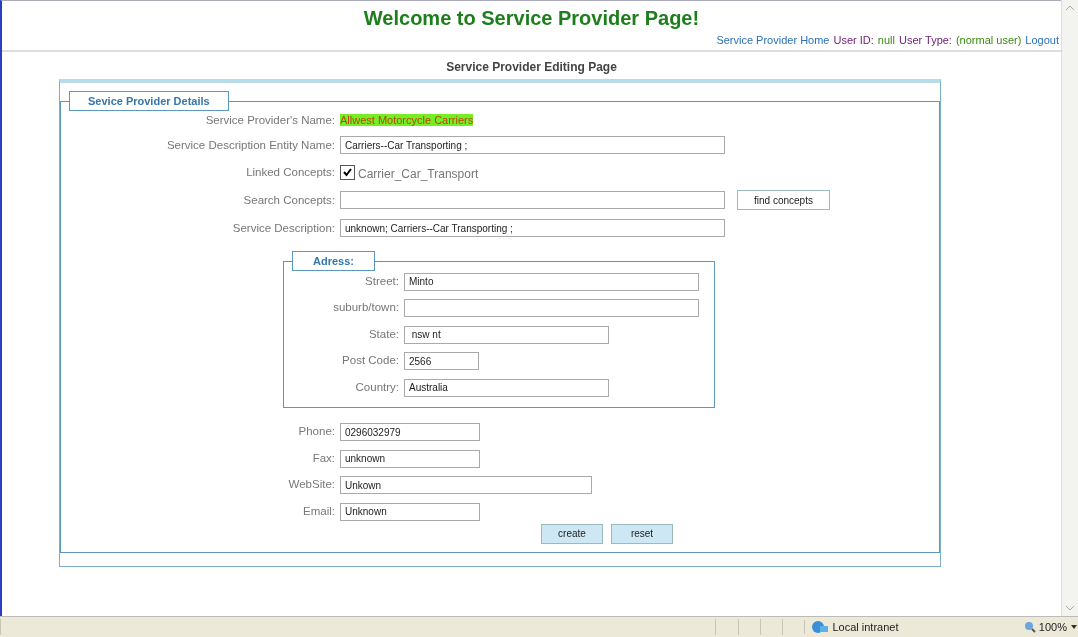 Image resolution: width=1078 pixels, height=637 pixels. I want to click on field-label: suburb/town:, so click(365, 307).